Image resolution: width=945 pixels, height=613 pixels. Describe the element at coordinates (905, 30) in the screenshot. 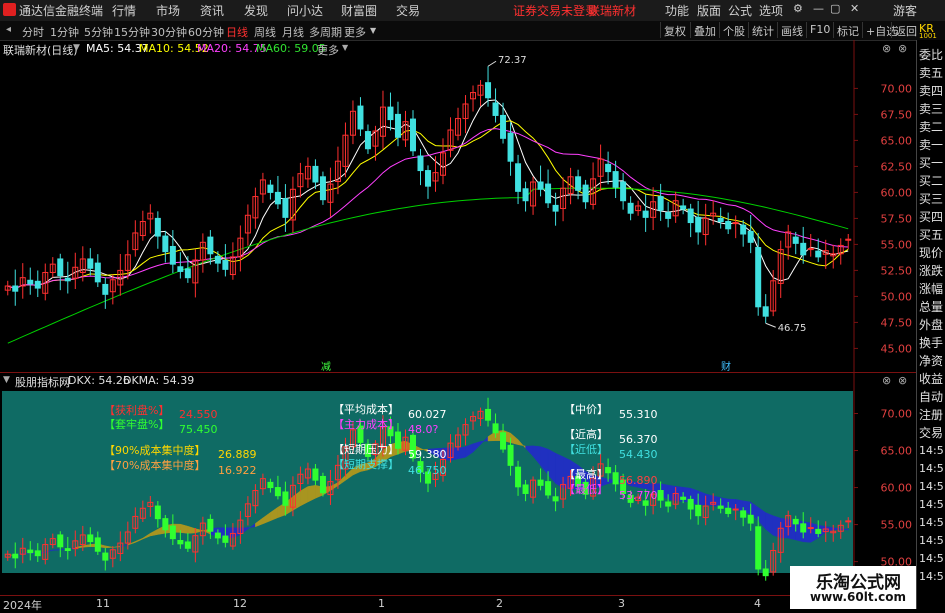

I see `back-button: 返回` at that location.